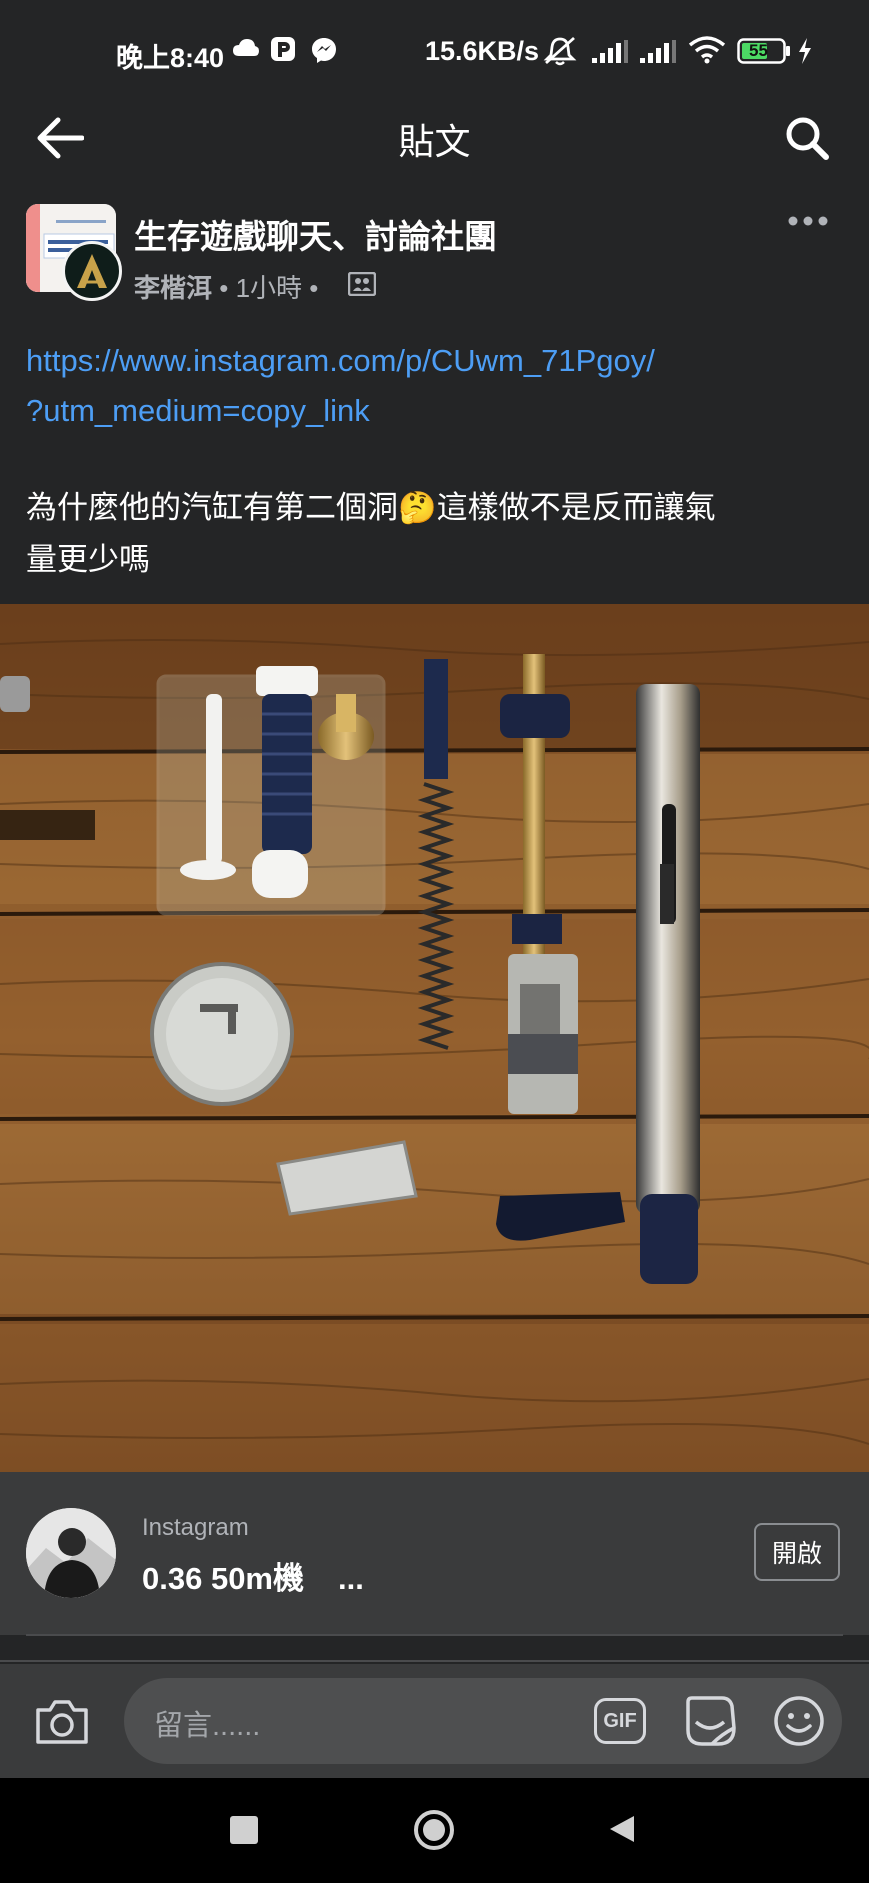 This screenshot has width=869, height=1883. I want to click on thinking-face-emoji: 🤔, so click(417, 507).